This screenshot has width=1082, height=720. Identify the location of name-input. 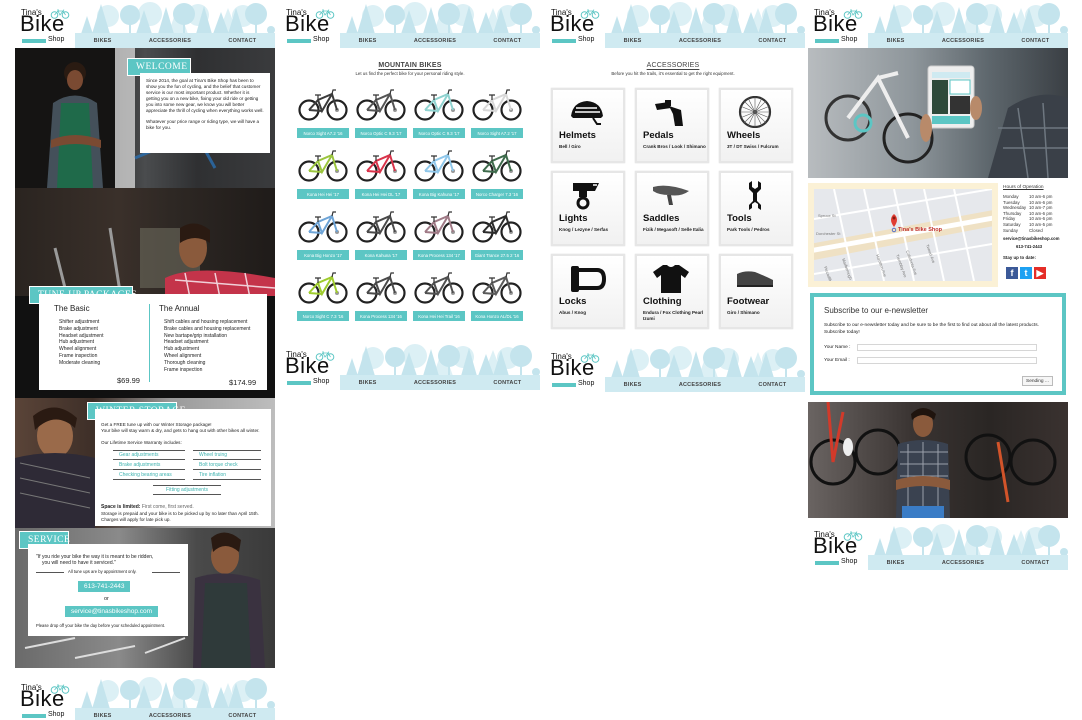
(947, 347).